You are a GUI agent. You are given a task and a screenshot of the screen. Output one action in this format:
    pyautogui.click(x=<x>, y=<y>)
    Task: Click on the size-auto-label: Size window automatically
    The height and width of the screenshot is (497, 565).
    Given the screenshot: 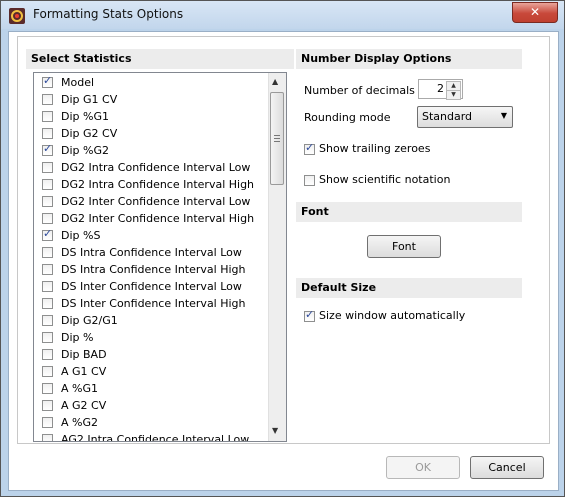 What is the action you would take?
    pyautogui.click(x=392, y=315)
    